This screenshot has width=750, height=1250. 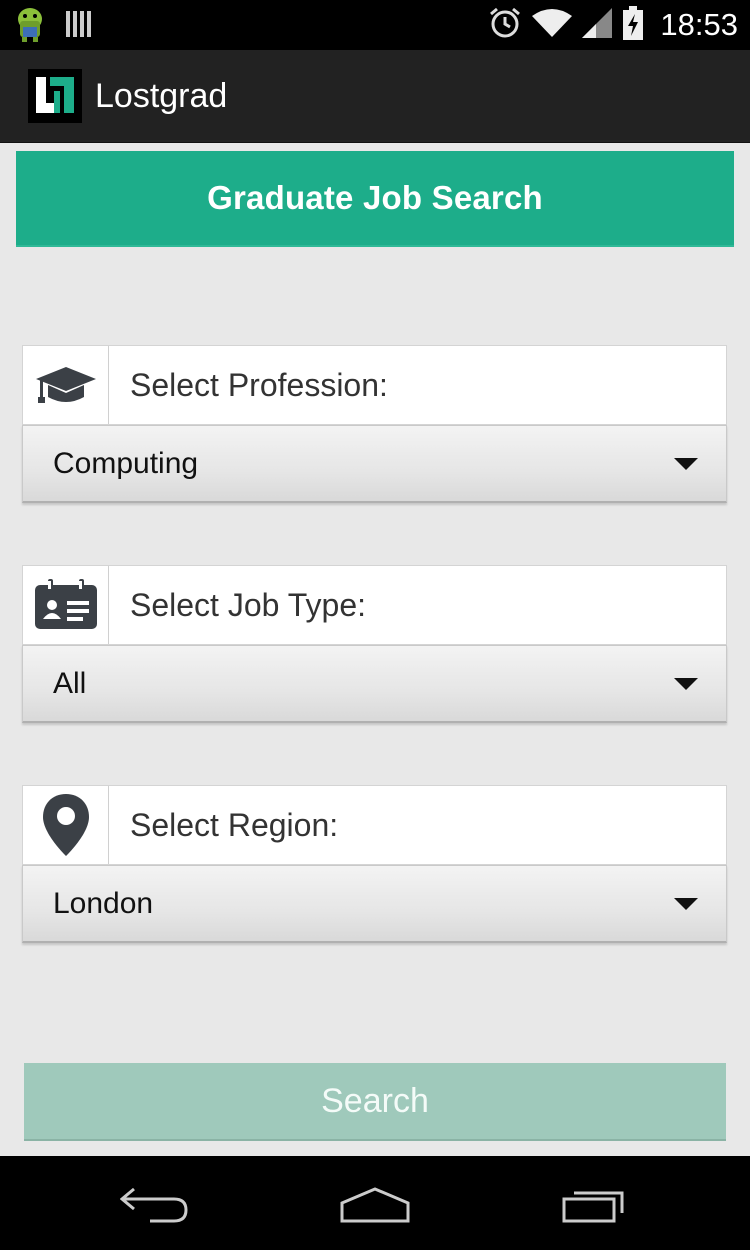 I want to click on region-label: Select Region:, so click(x=234, y=825).